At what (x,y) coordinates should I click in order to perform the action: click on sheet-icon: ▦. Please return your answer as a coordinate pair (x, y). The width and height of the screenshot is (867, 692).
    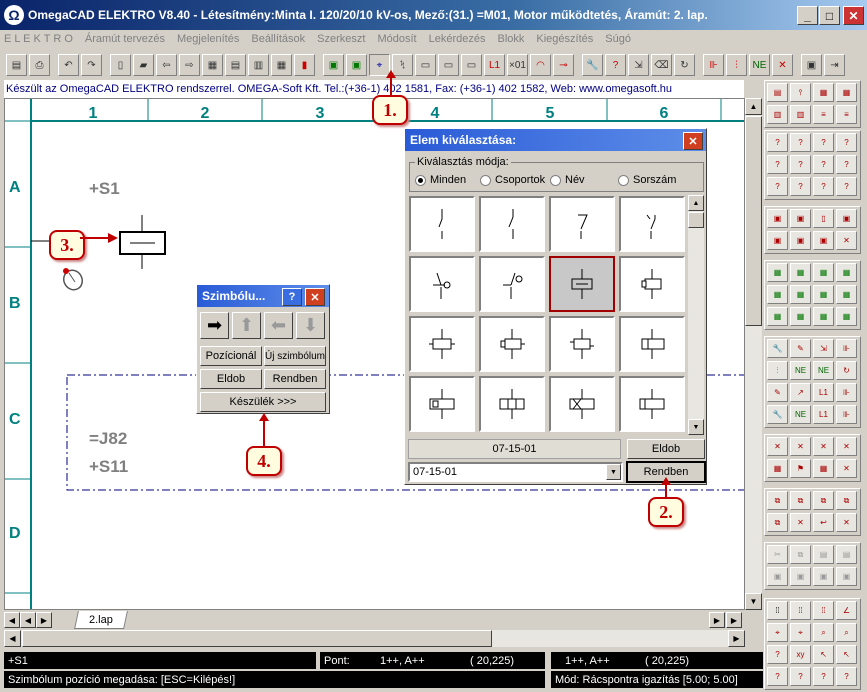
    Looking at the image, I should click on (212, 65).